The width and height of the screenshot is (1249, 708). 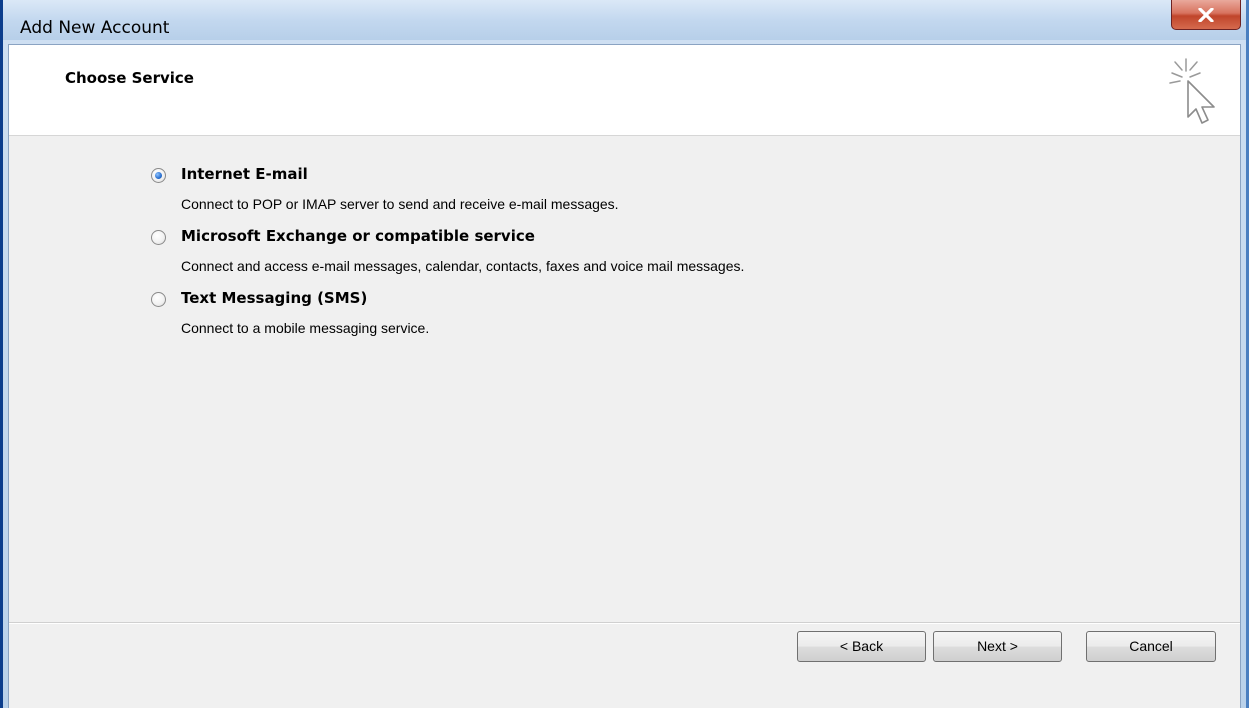 What do you see at coordinates (1151, 646) in the screenshot?
I see `cancel-button: Cancel` at bounding box center [1151, 646].